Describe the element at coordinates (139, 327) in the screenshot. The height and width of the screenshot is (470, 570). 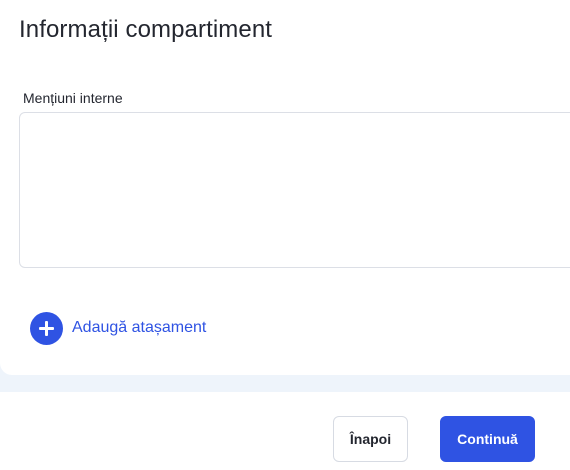
I see `add-attachment-label: Adaugă atașament` at that location.